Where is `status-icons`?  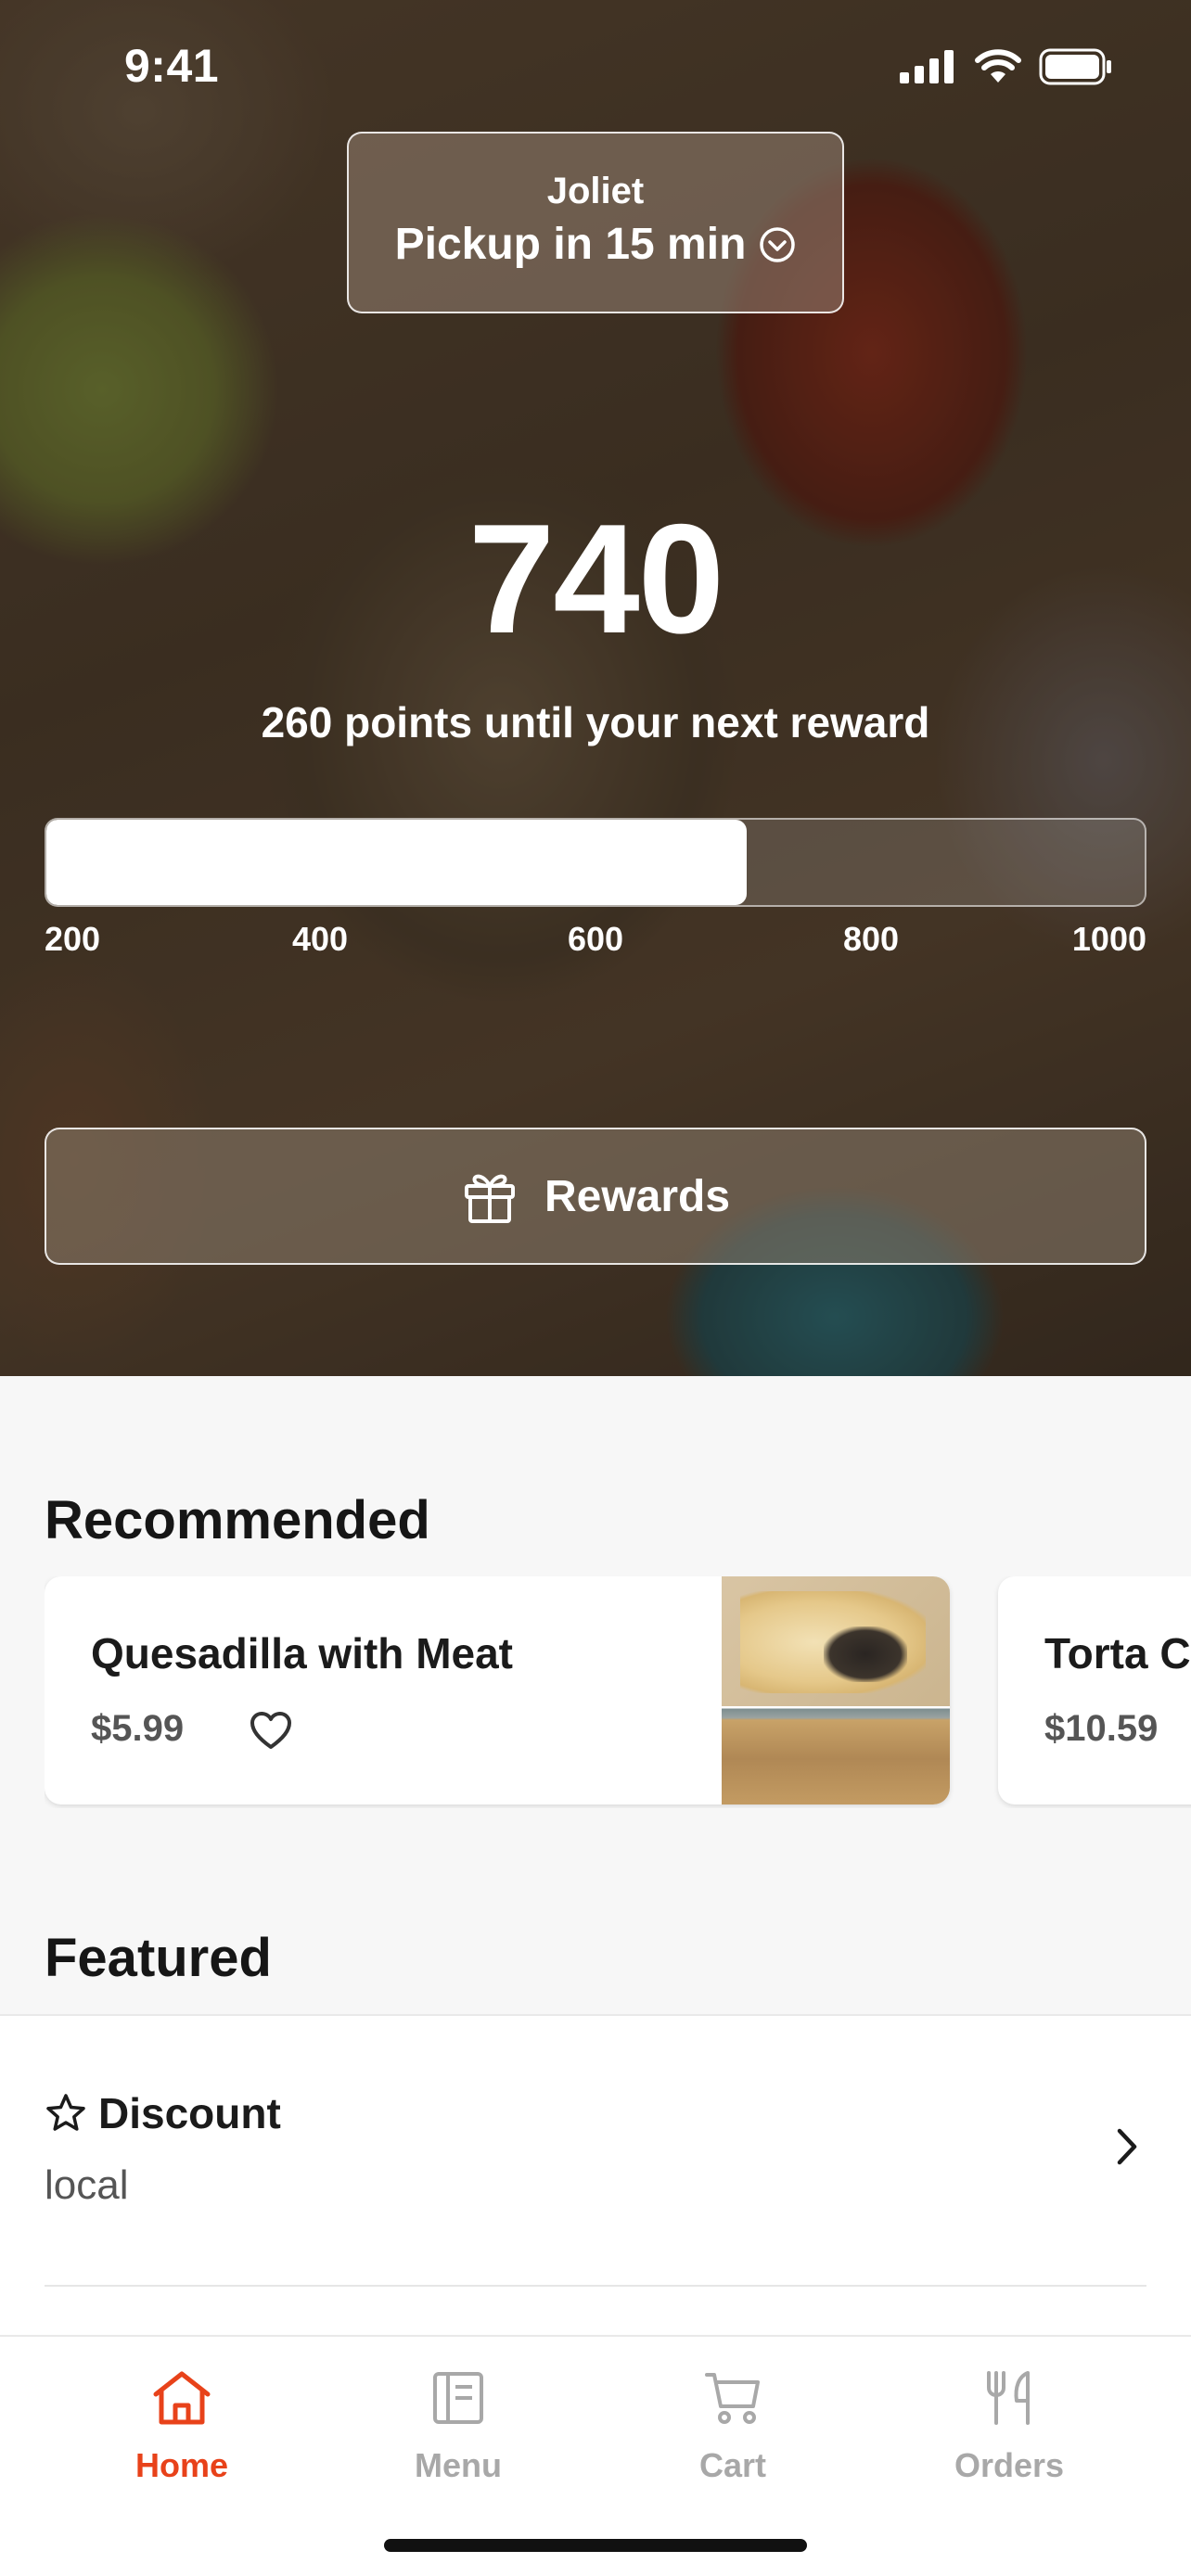 status-icons is located at coordinates (1007, 66).